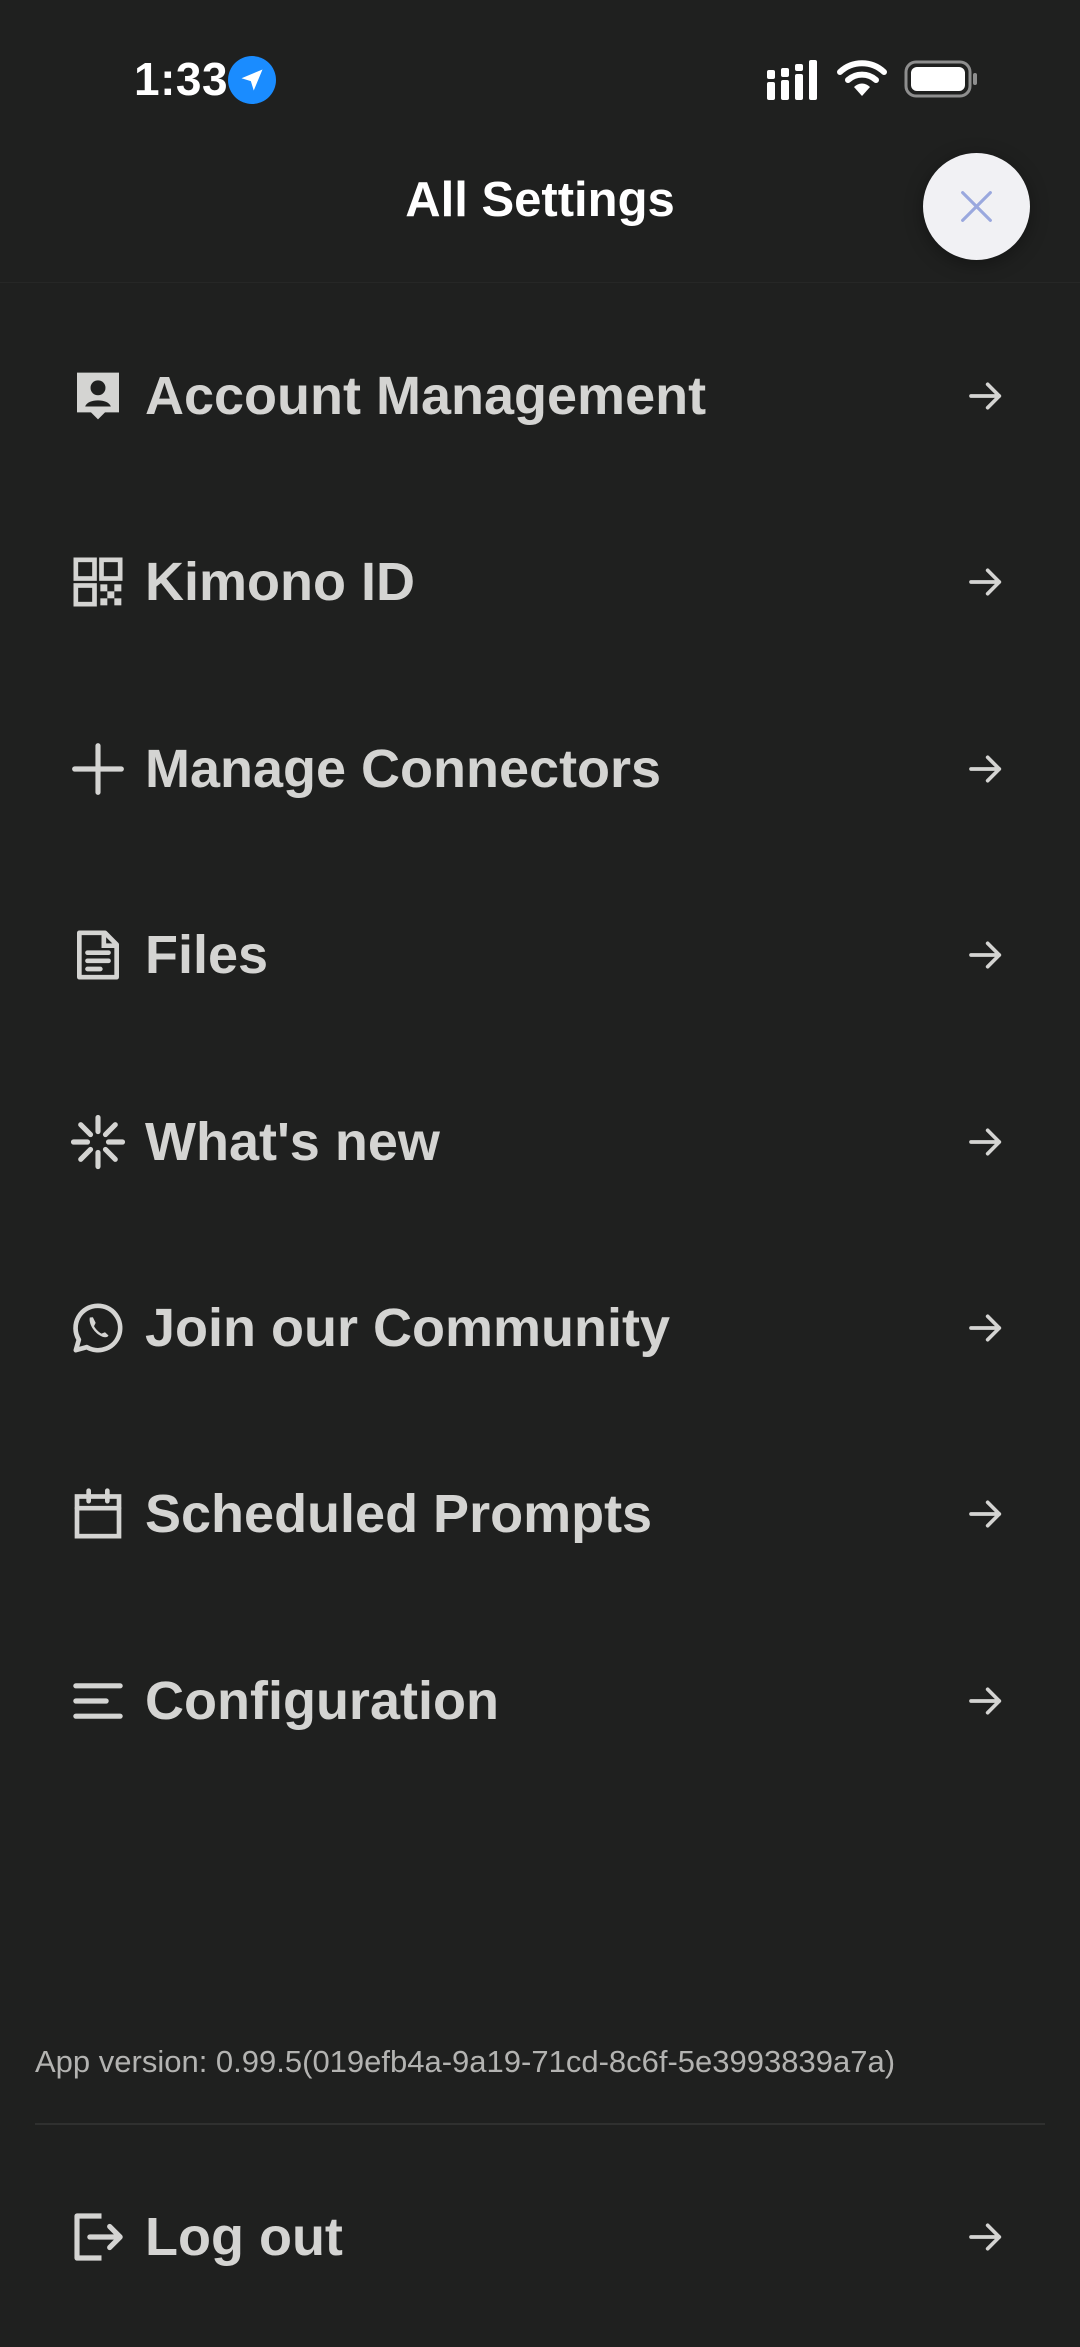 This screenshot has width=1080, height=2347. What do you see at coordinates (540, 200) in the screenshot?
I see `page-title: All Settings` at bounding box center [540, 200].